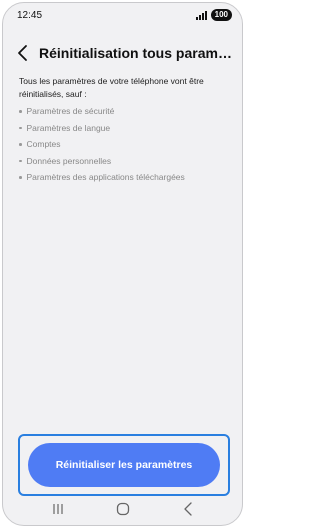 The image size is (320, 530). I want to click on list-item-label: Paramètres des applications téléchargées, so click(105, 177).